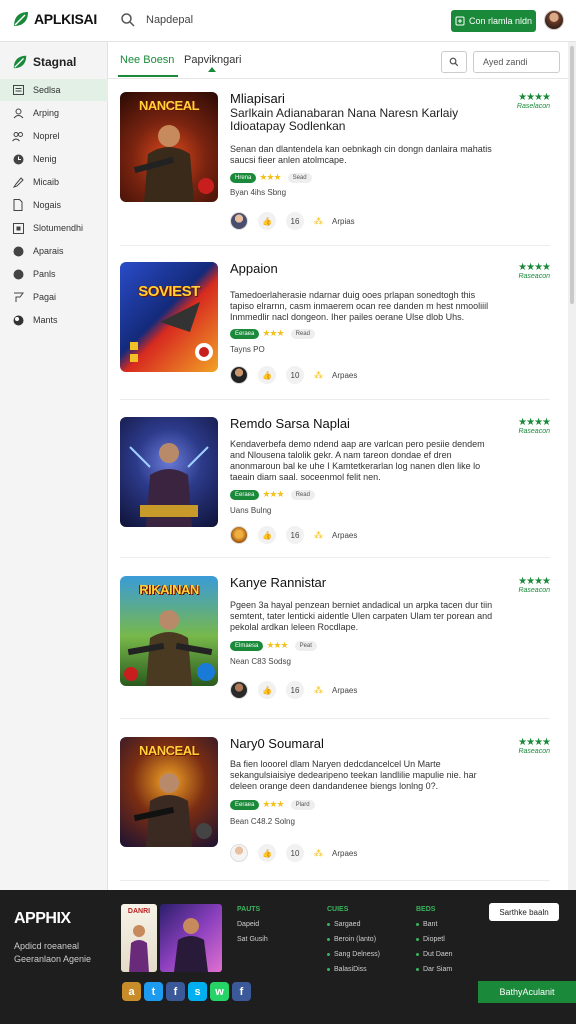 The width and height of the screenshot is (576, 1024). Describe the element at coordinates (252, 924) in the screenshot. I see `footer-link: Dapeid` at that location.